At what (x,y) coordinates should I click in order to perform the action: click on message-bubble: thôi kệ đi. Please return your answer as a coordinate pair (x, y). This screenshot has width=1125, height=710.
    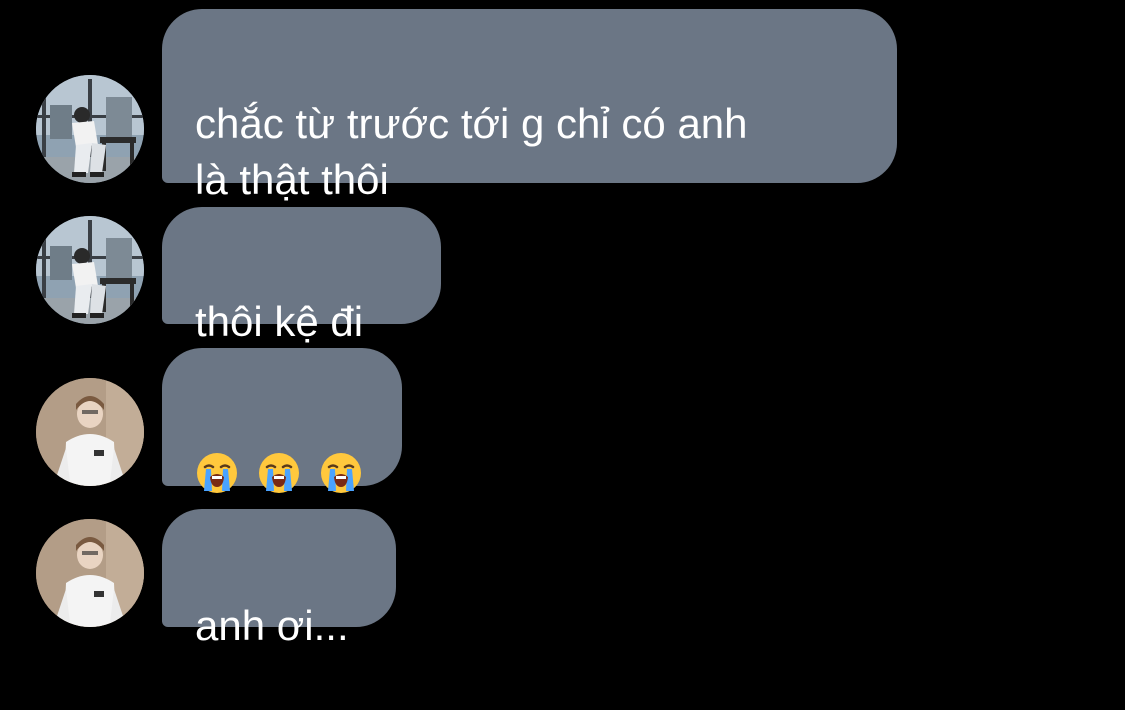
    Looking at the image, I should click on (301, 276).